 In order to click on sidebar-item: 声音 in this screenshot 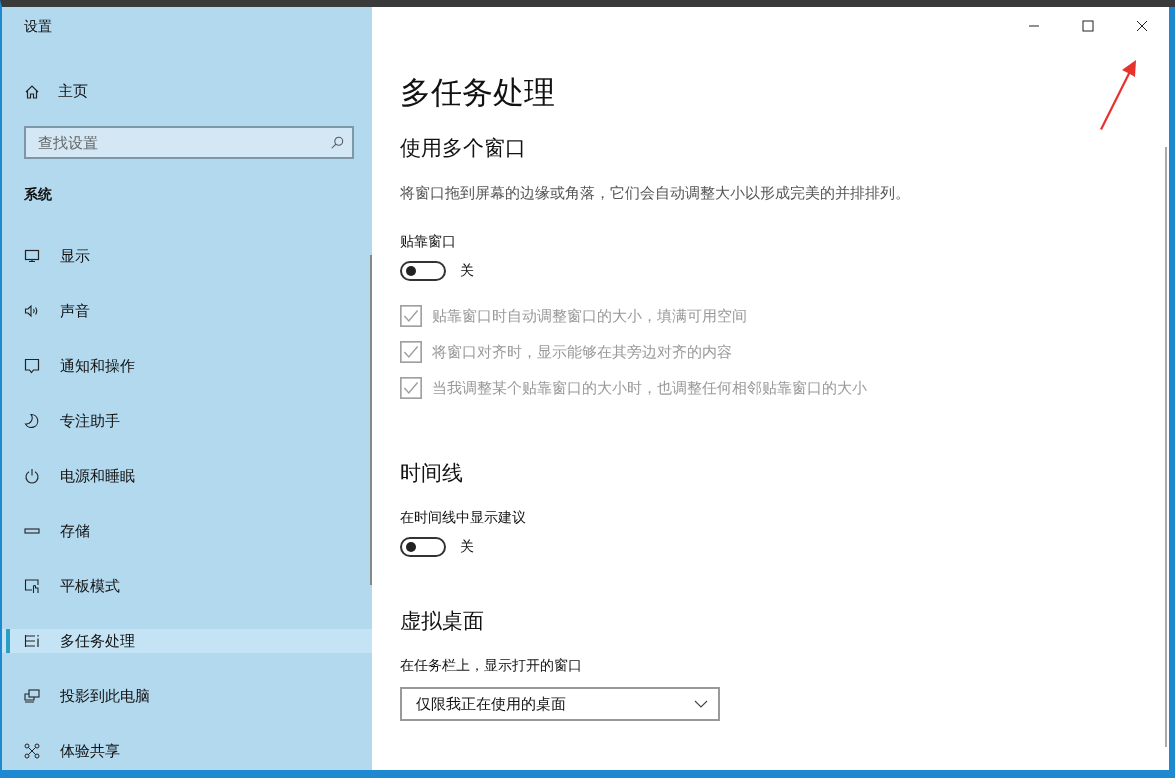, I will do `click(187, 311)`.